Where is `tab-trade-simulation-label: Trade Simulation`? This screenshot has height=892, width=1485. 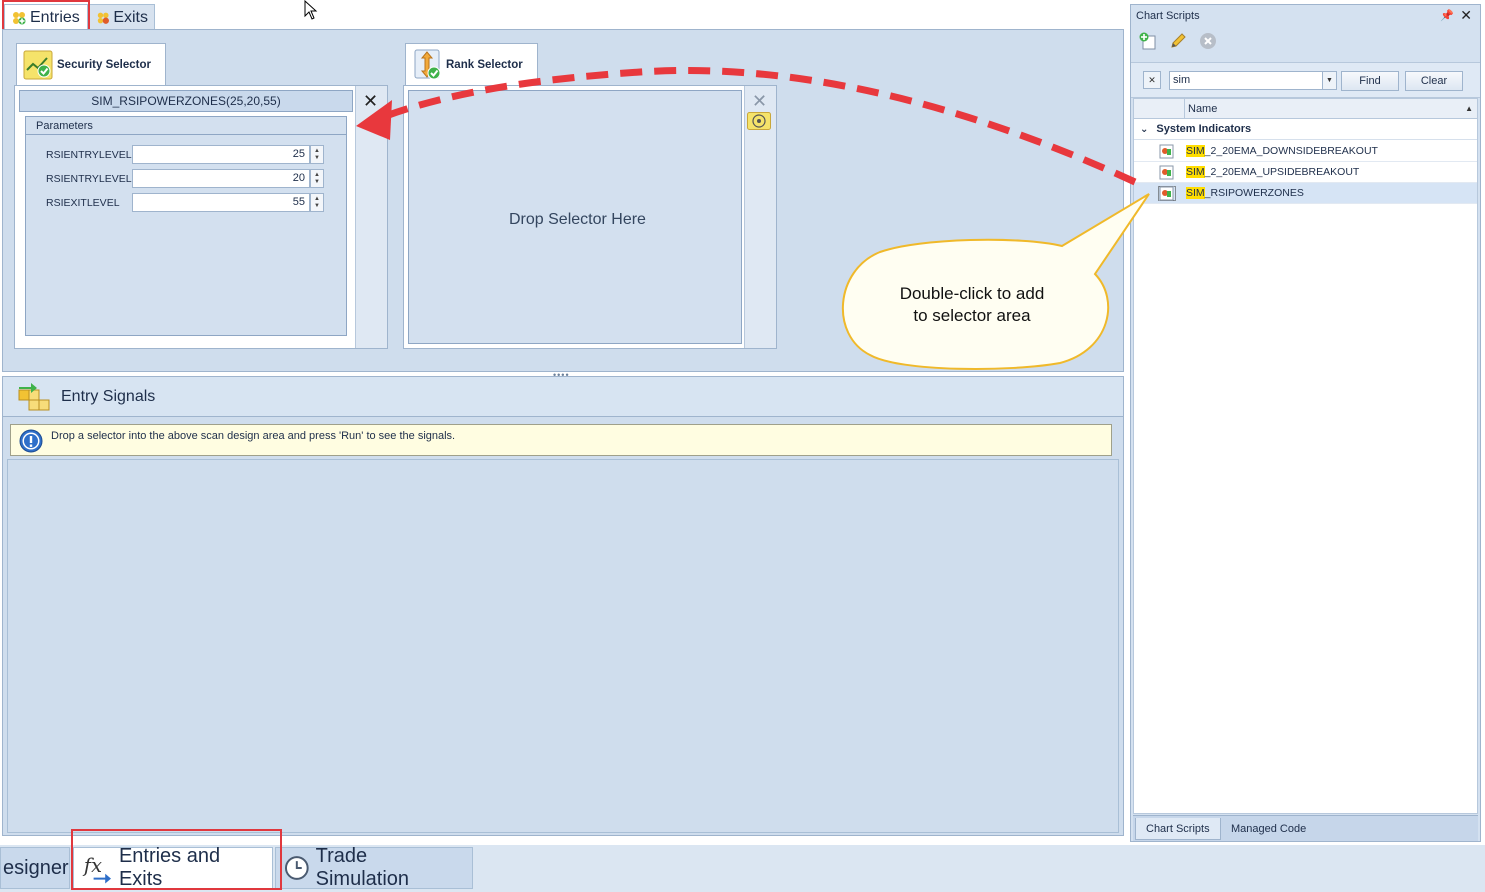
tab-trade-simulation-label: Trade Simulation is located at coordinates (362, 867).